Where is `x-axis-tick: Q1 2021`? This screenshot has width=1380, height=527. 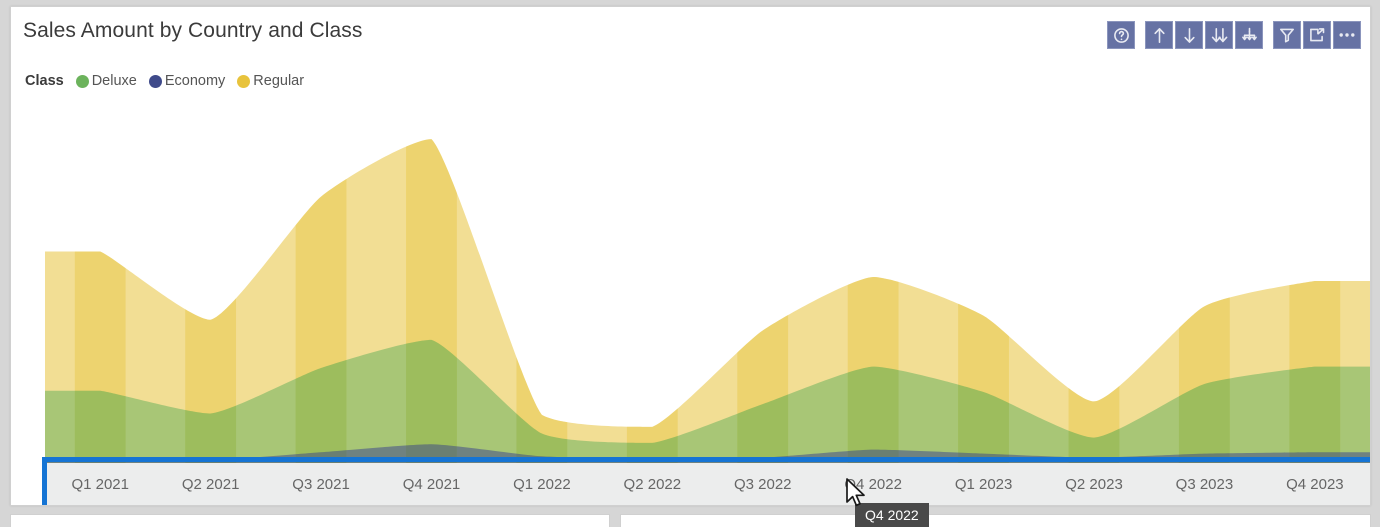 x-axis-tick: Q1 2021 is located at coordinates (100, 484).